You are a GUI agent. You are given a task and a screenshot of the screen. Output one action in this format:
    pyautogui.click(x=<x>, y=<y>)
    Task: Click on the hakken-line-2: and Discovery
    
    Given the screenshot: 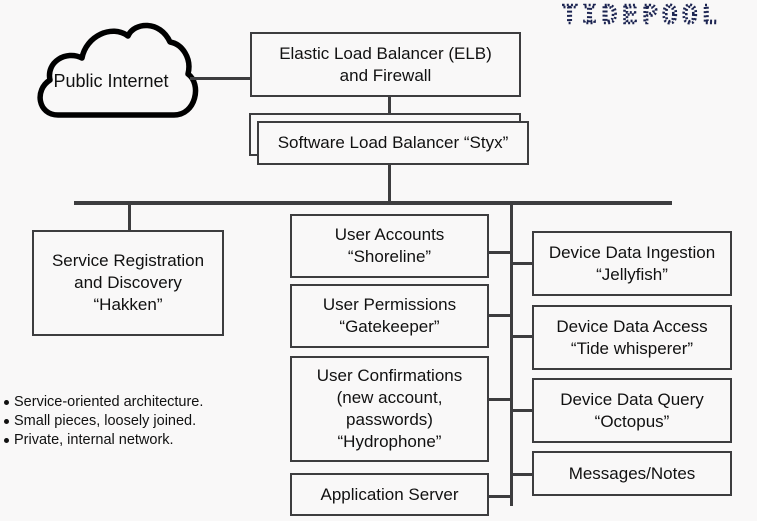 What is the action you would take?
    pyautogui.click(x=128, y=282)
    